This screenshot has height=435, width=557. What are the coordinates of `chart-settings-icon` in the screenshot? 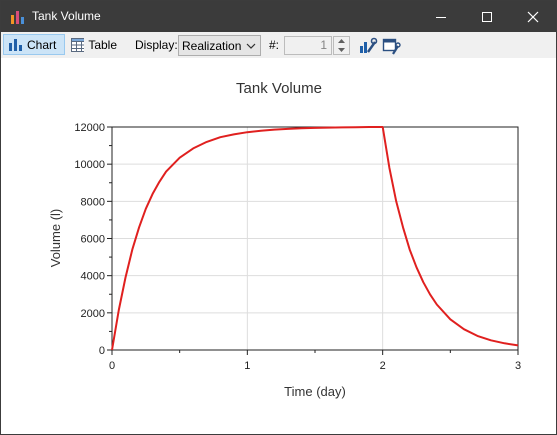 It's located at (369, 45).